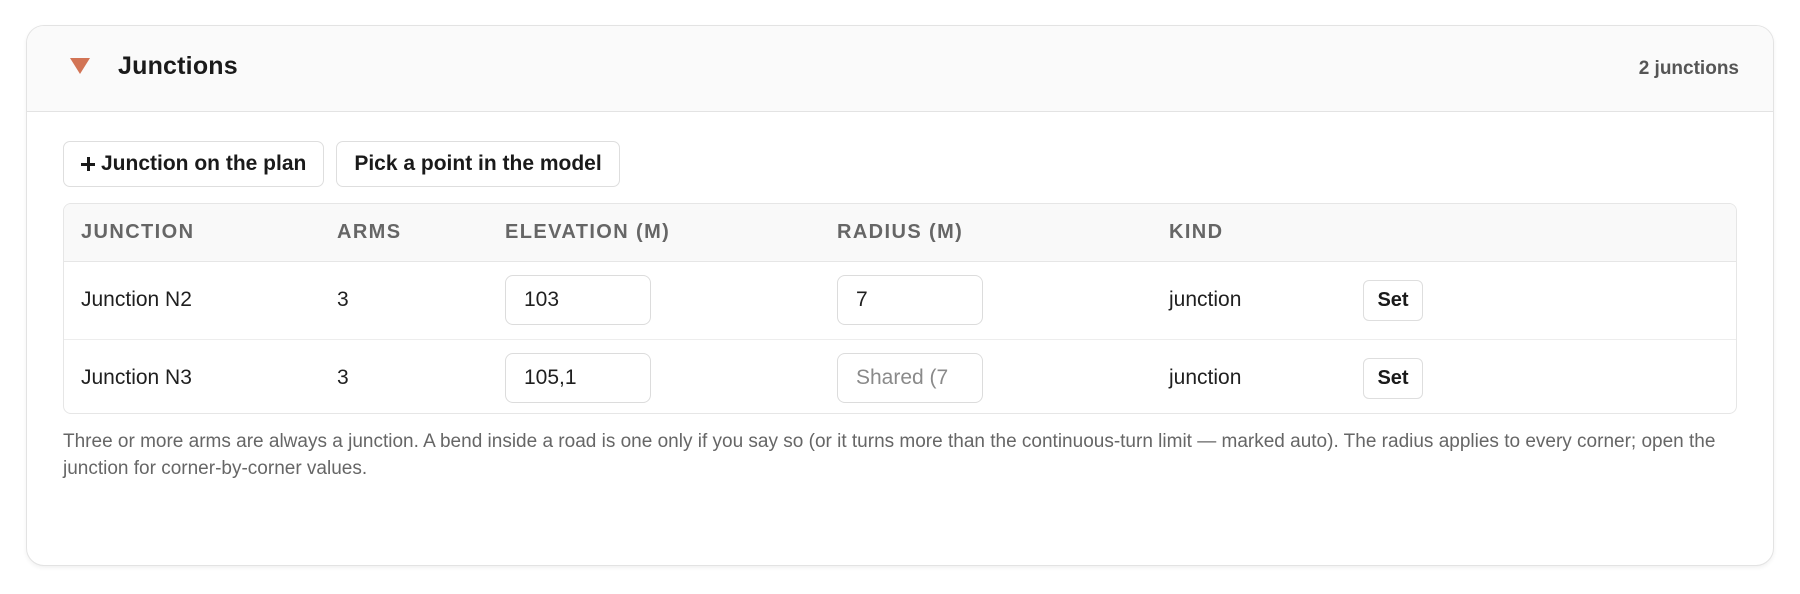 The height and width of the screenshot is (594, 1800). What do you see at coordinates (88, 164) in the screenshot?
I see `plus-icon` at bounding box center [88, 164].